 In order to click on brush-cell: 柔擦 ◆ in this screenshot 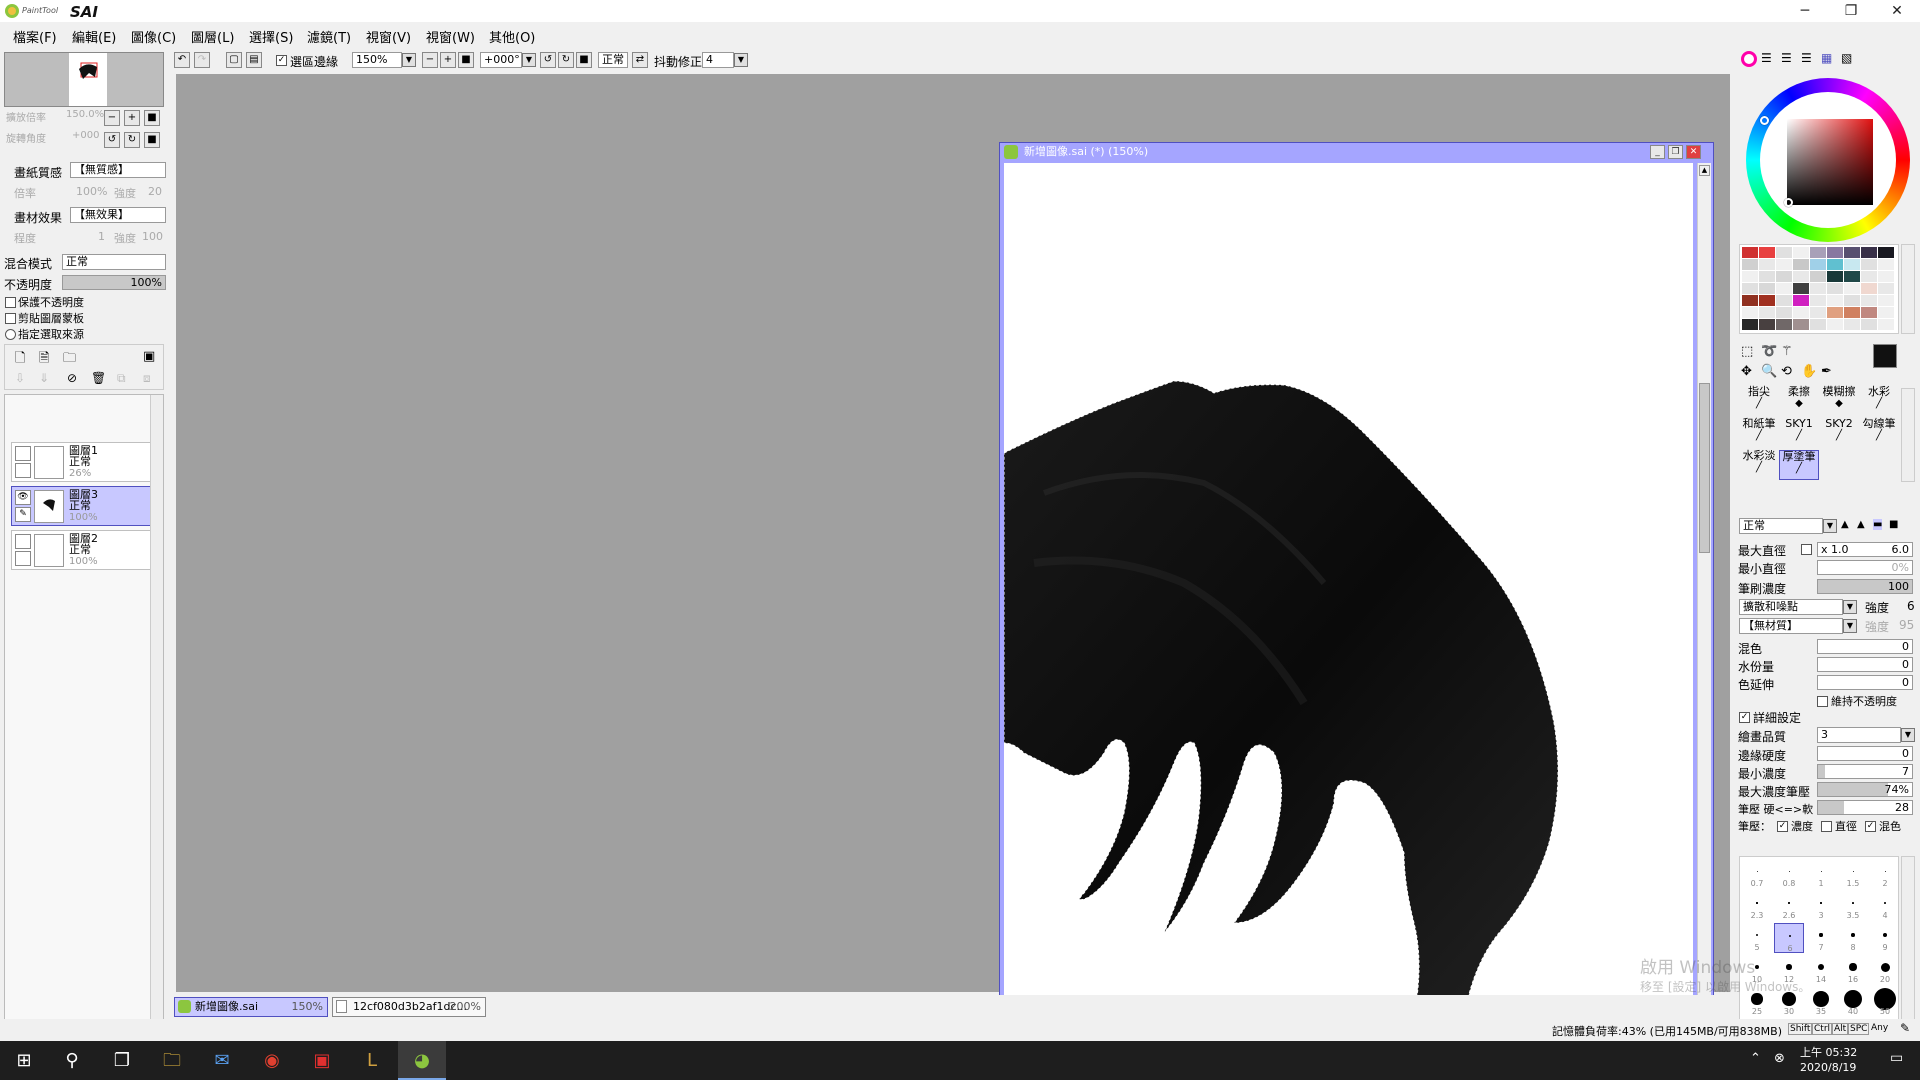, I will do `click(1799, 401)`.